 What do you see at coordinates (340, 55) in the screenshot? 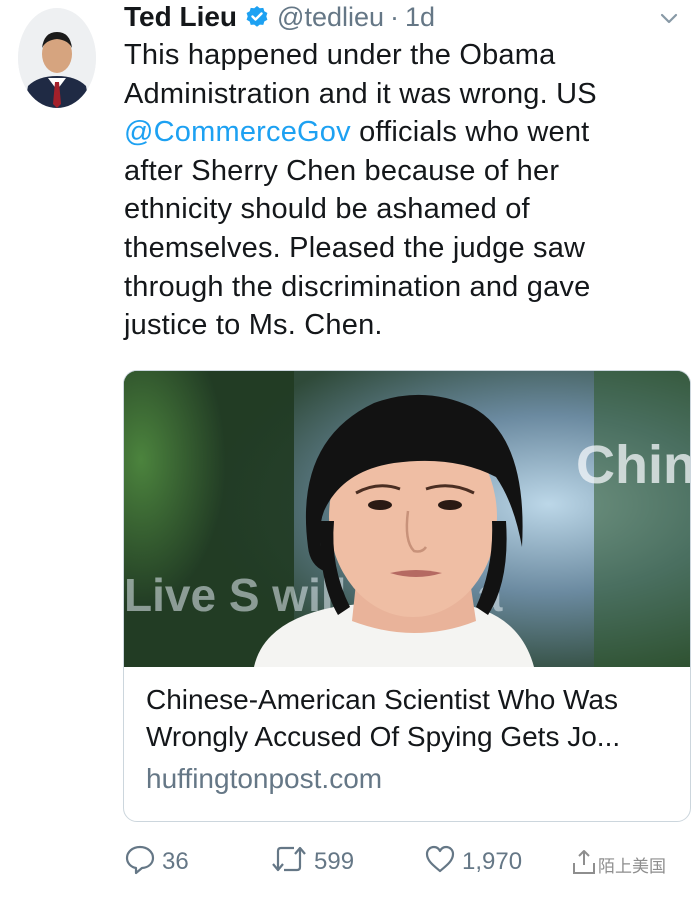
I see `tweet-line: This happened under the Obama` at bounding box center [340, 55].